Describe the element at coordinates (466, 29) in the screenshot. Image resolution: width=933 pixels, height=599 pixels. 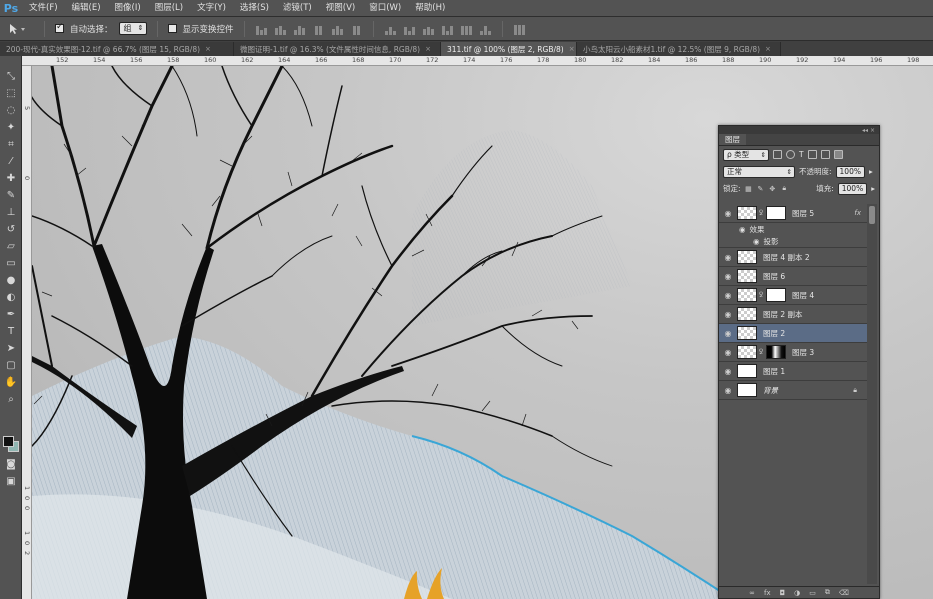
I see `distribute-hcenter-icon` at that location.